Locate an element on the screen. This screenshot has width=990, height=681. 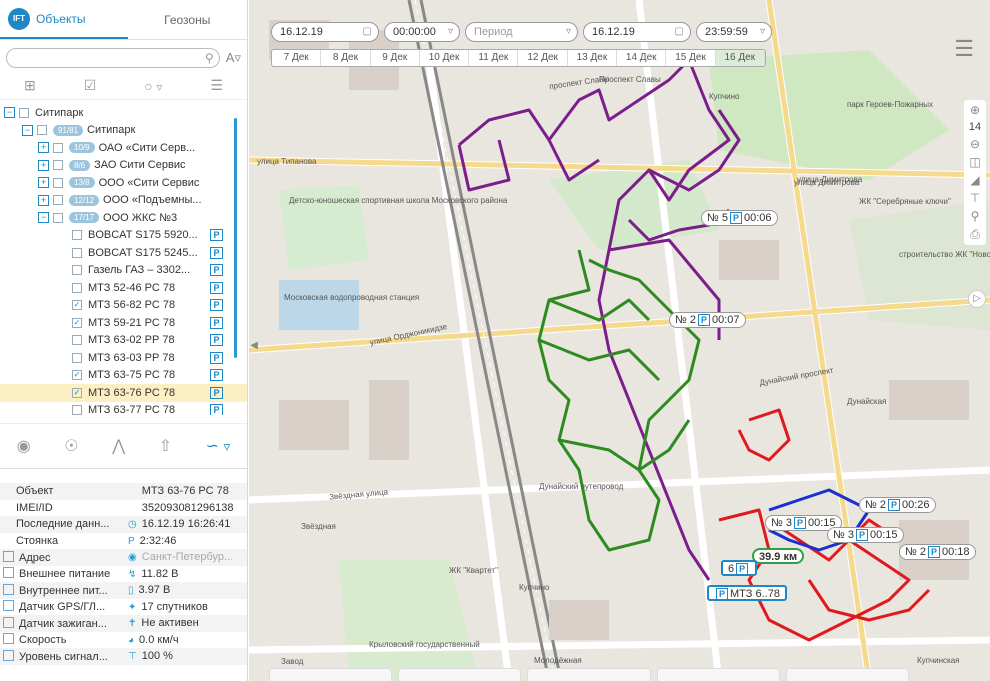
tab-objects: IFT Объекты is located at coordinates (64, 19).